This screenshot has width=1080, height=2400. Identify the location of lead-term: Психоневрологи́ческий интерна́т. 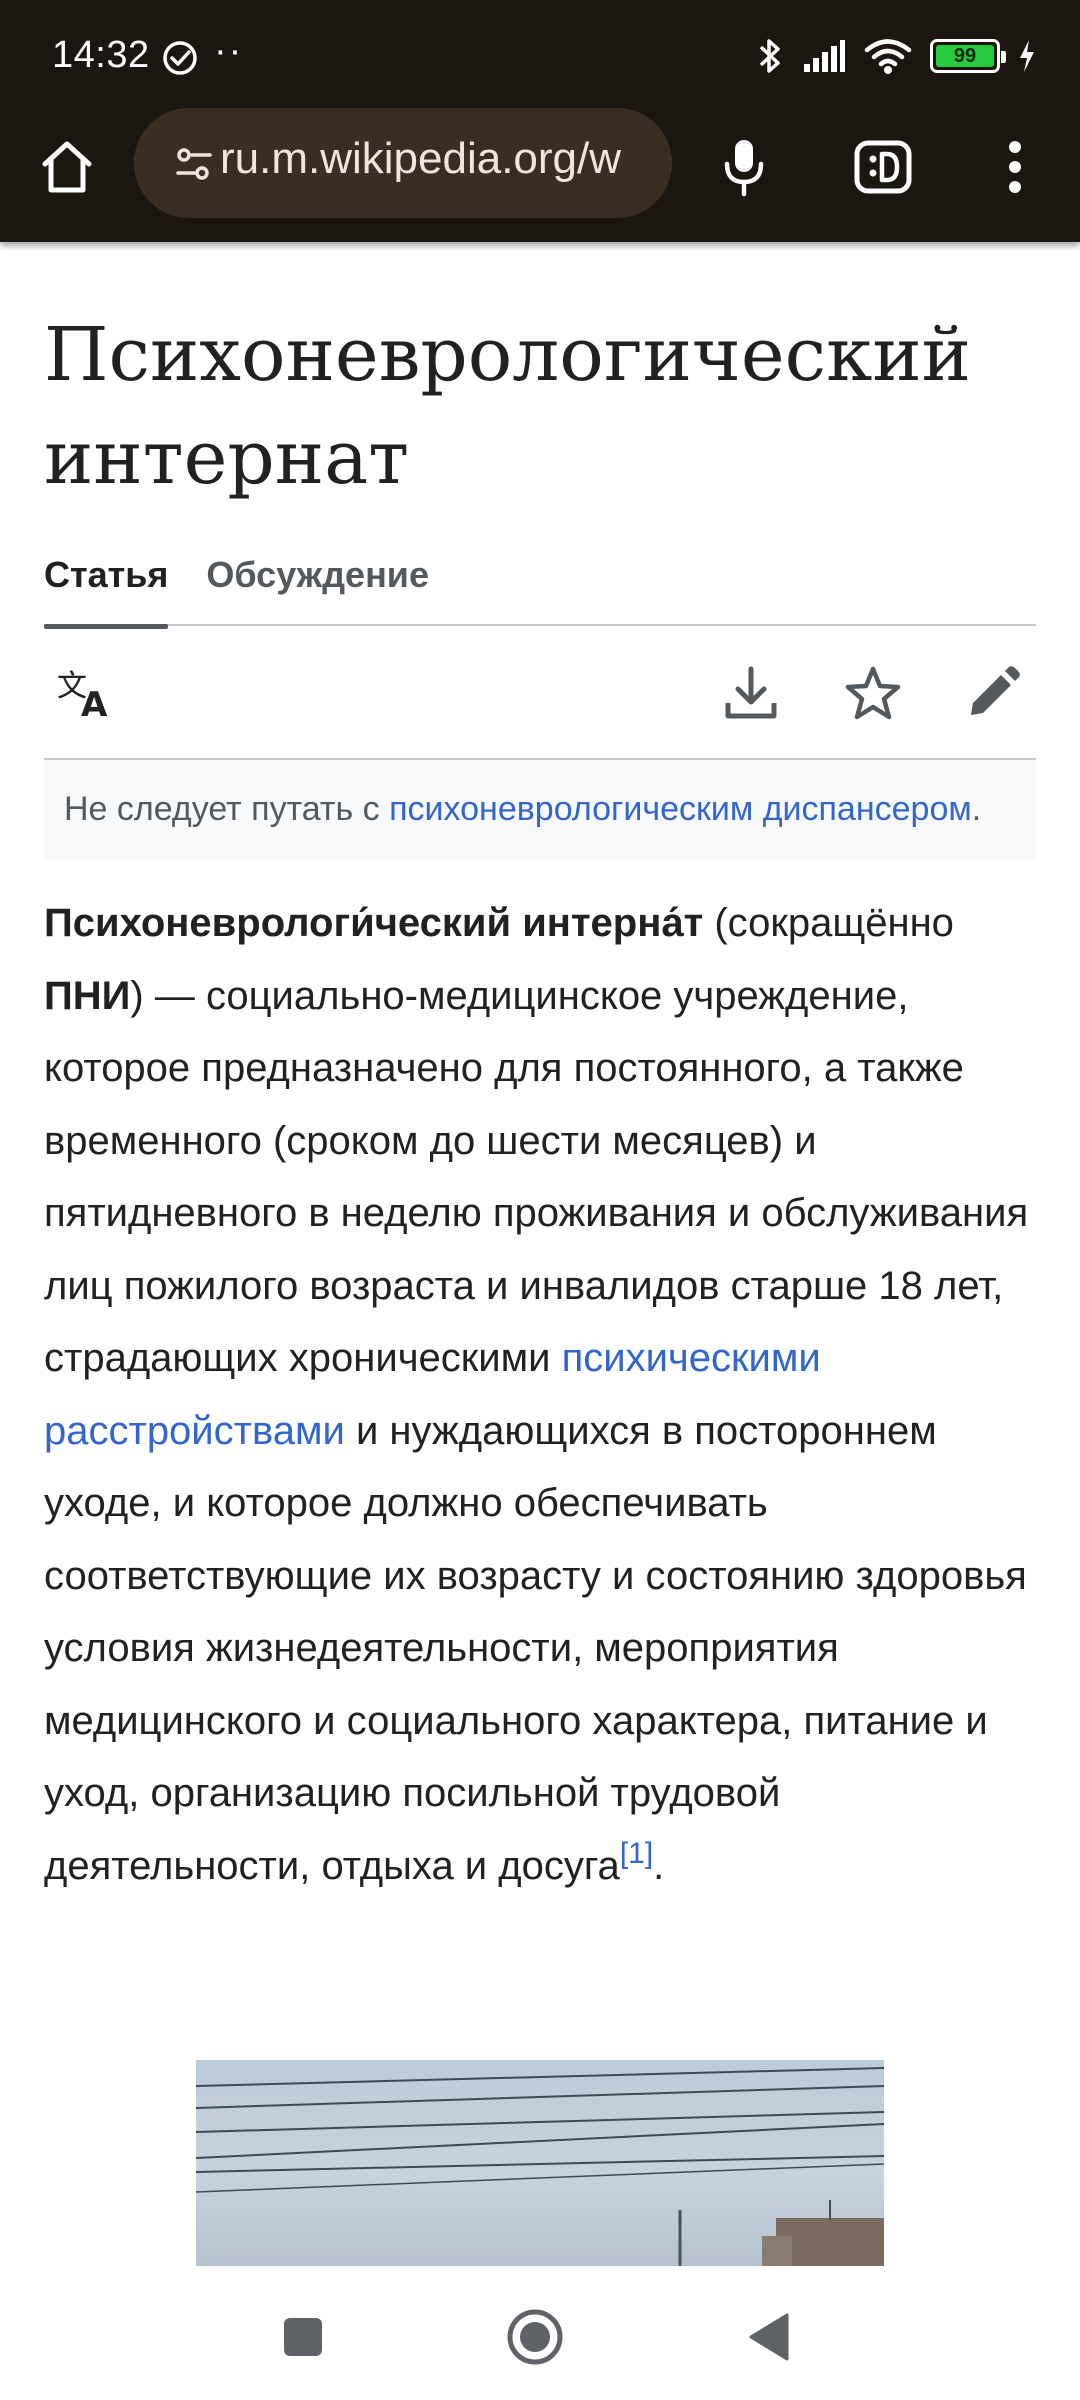
(374, 923).